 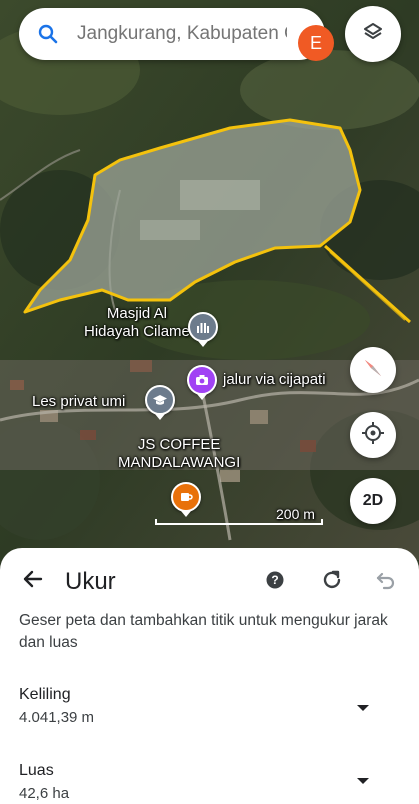 I want to click on layers-icon, so click(x=373, y=34).